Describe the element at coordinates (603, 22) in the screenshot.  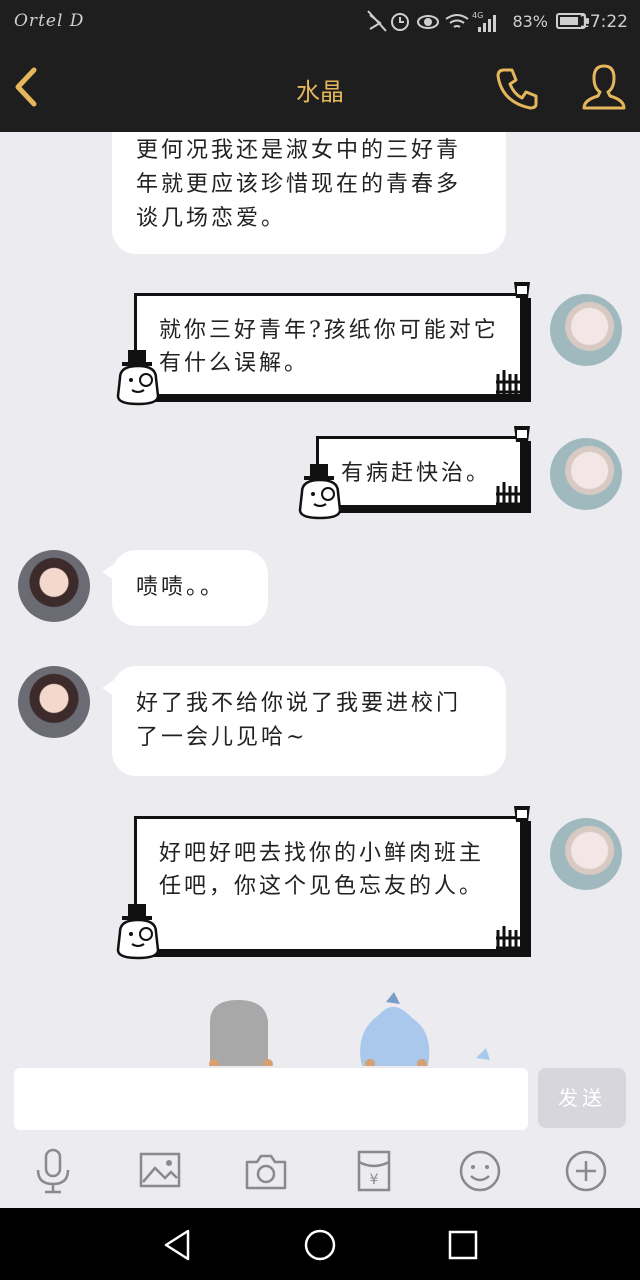
I see `clock: 17:22` at that location.